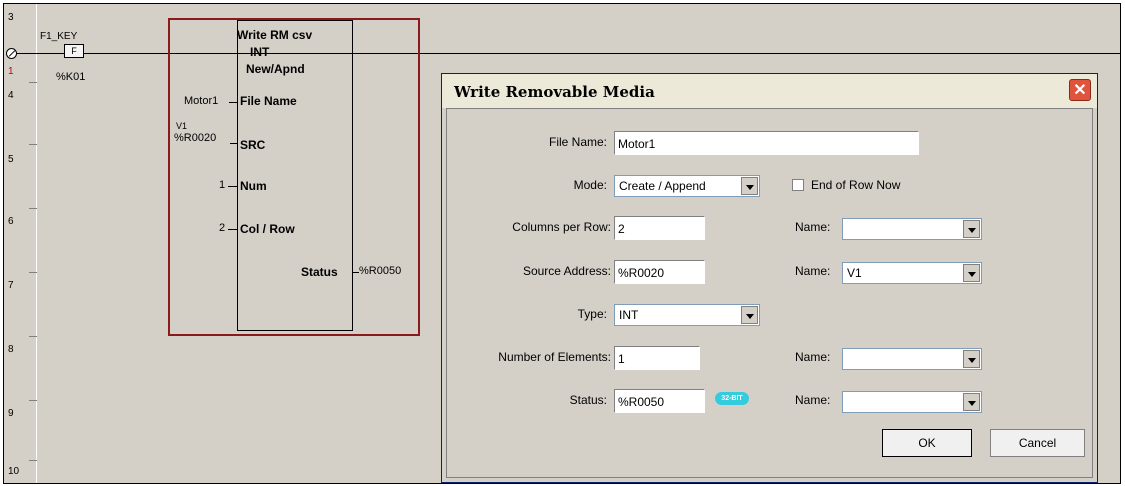 This screenshot has width=1125, height=486. I want to click on number-of-elements-input: 1, so click(657, 358).